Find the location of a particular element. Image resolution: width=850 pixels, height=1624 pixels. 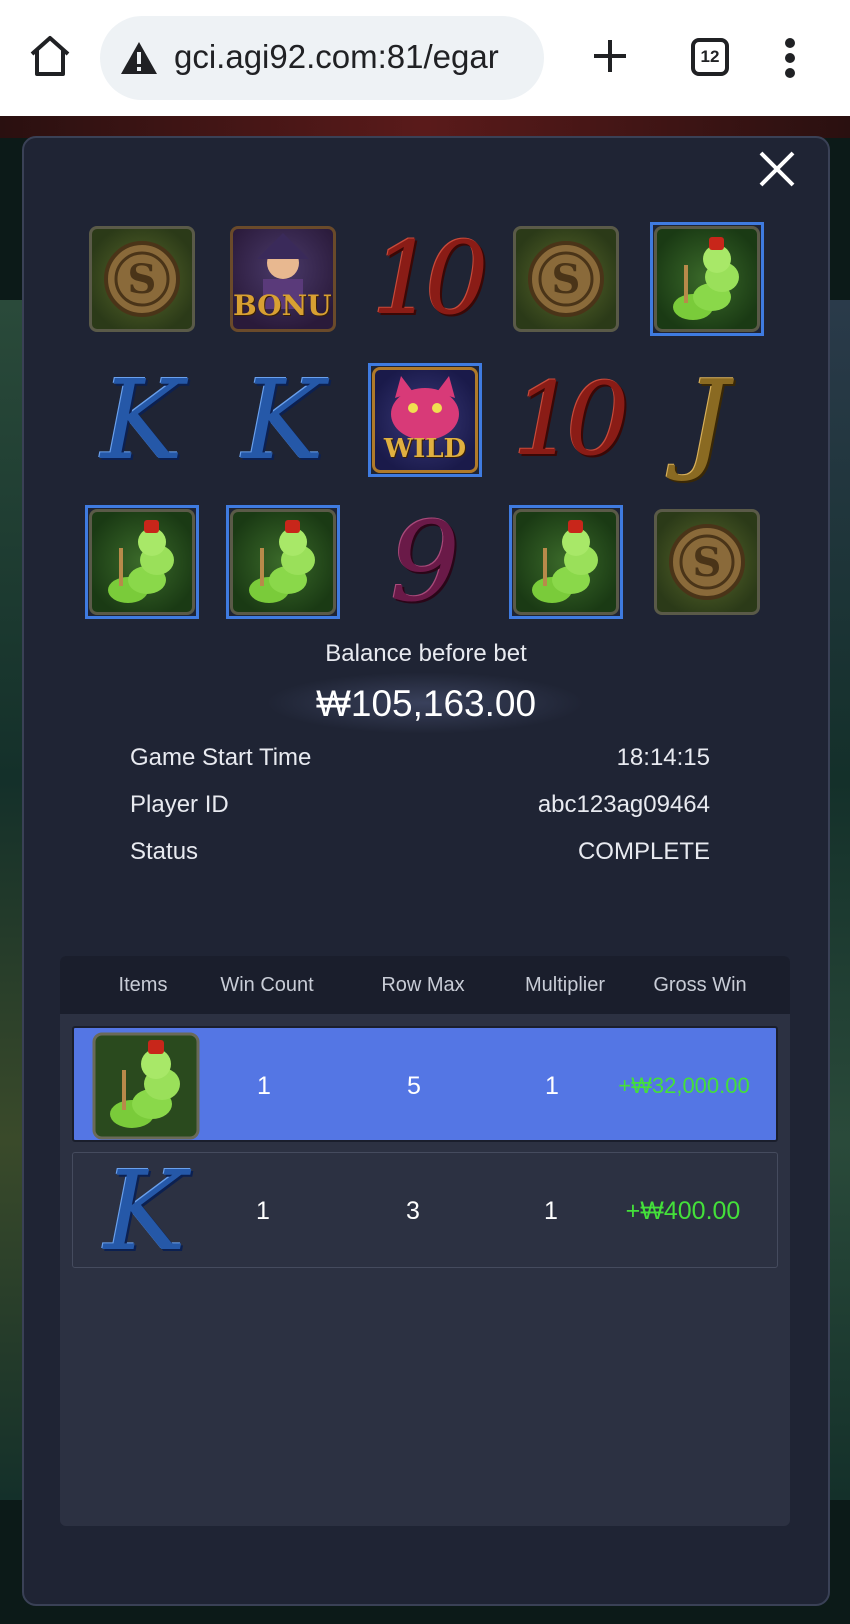

row-gross-win: +₩32,000.00 is located at coordinates (684, 1085).